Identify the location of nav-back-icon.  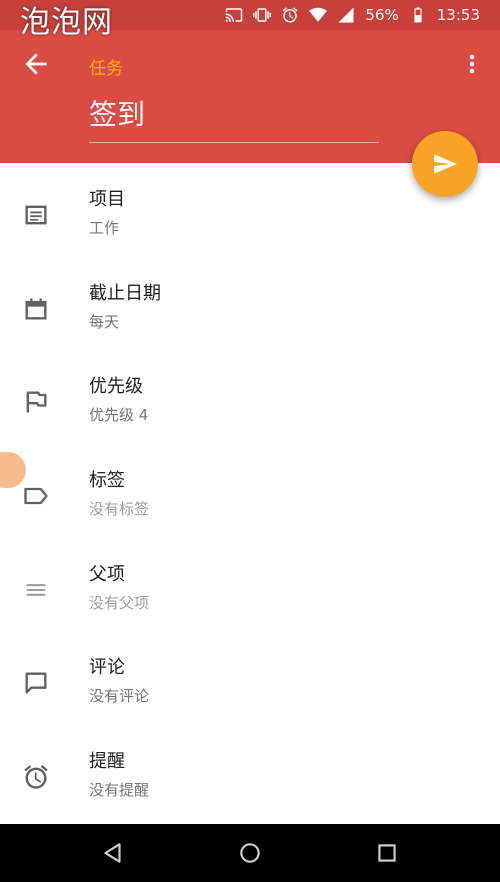
(113, 853).